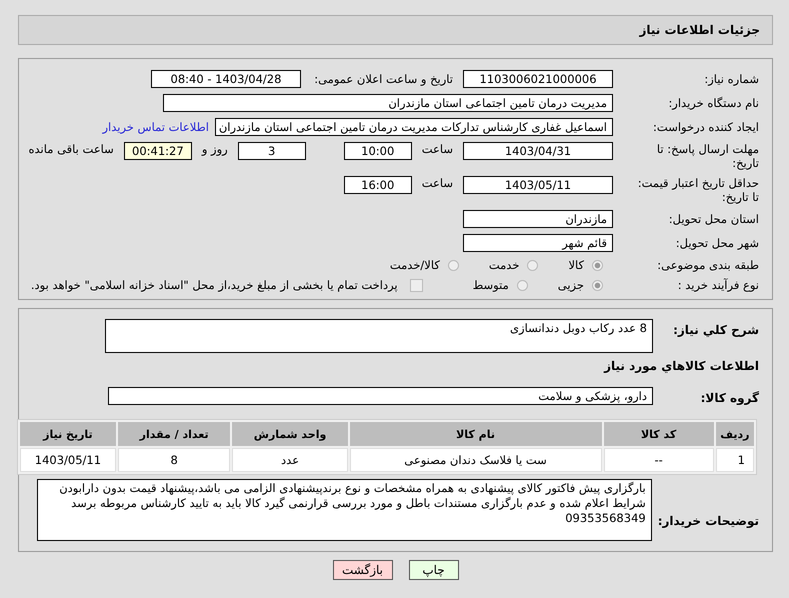 Image resolution: width=789 pixels, height=598 pixels. What do you see at coordinates (707, 265) in the screenshot?
I see `field-label: طبقه بندی موضوعی:` at bounding box center [707, 265].